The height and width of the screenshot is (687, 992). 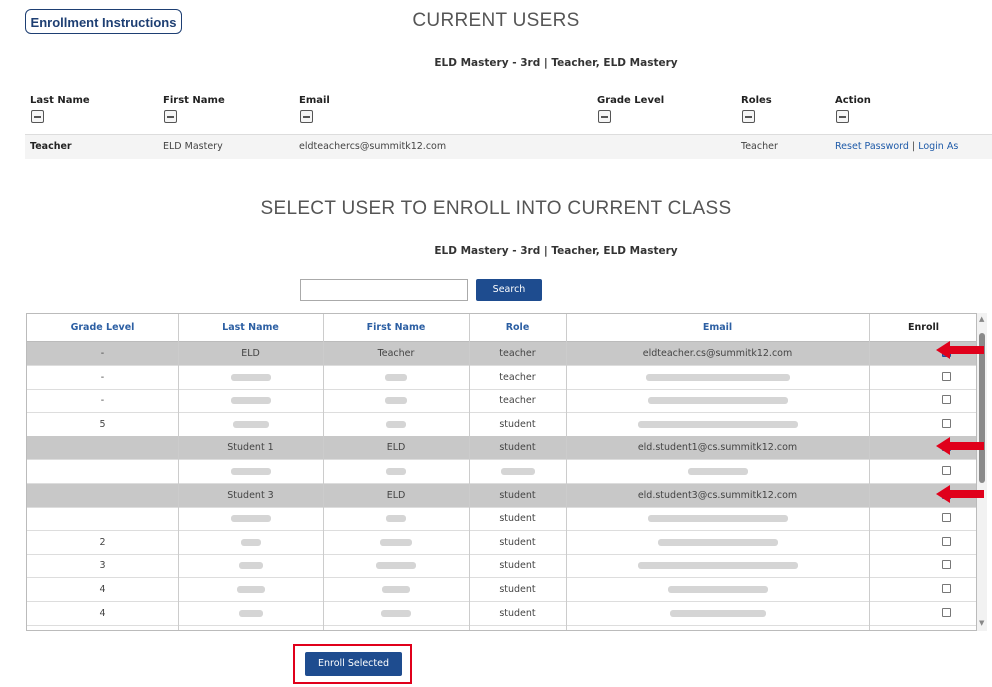 I want to click on table-row, so click(x=501, y=472).